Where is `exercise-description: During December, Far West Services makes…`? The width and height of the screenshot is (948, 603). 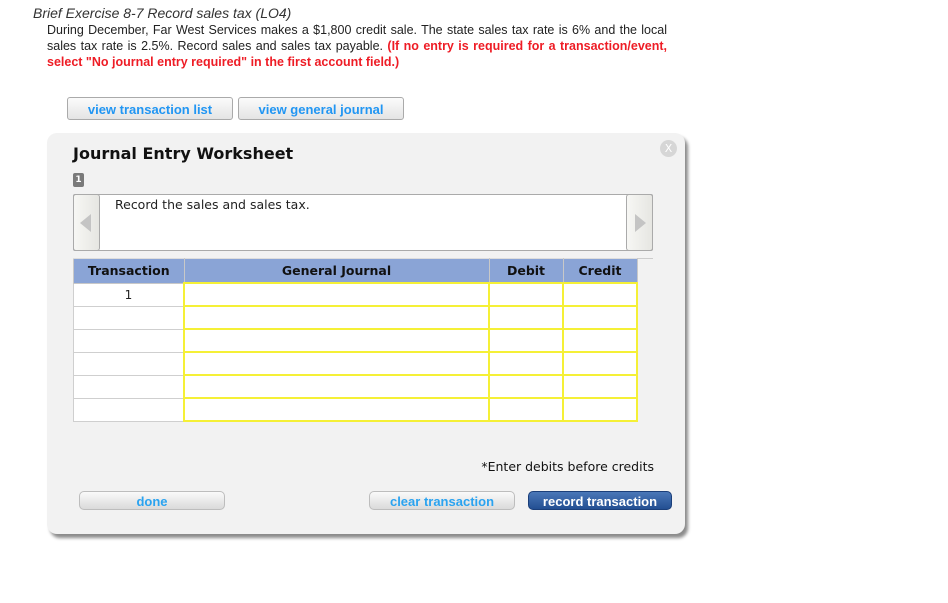
exercise-description: During December, Far West Services makes… is located at coordinates (357, 46).